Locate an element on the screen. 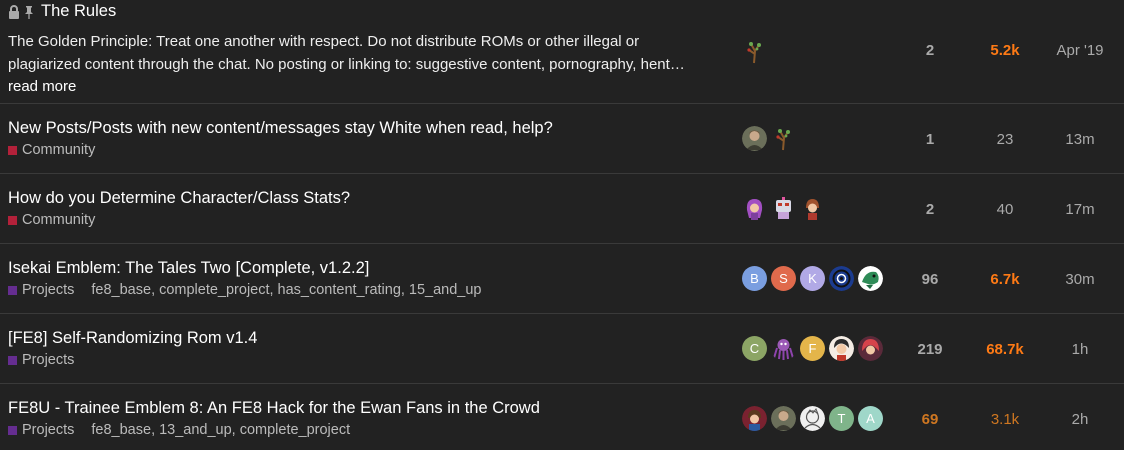  avatar-letter: F is located at coordinates (812, 348).